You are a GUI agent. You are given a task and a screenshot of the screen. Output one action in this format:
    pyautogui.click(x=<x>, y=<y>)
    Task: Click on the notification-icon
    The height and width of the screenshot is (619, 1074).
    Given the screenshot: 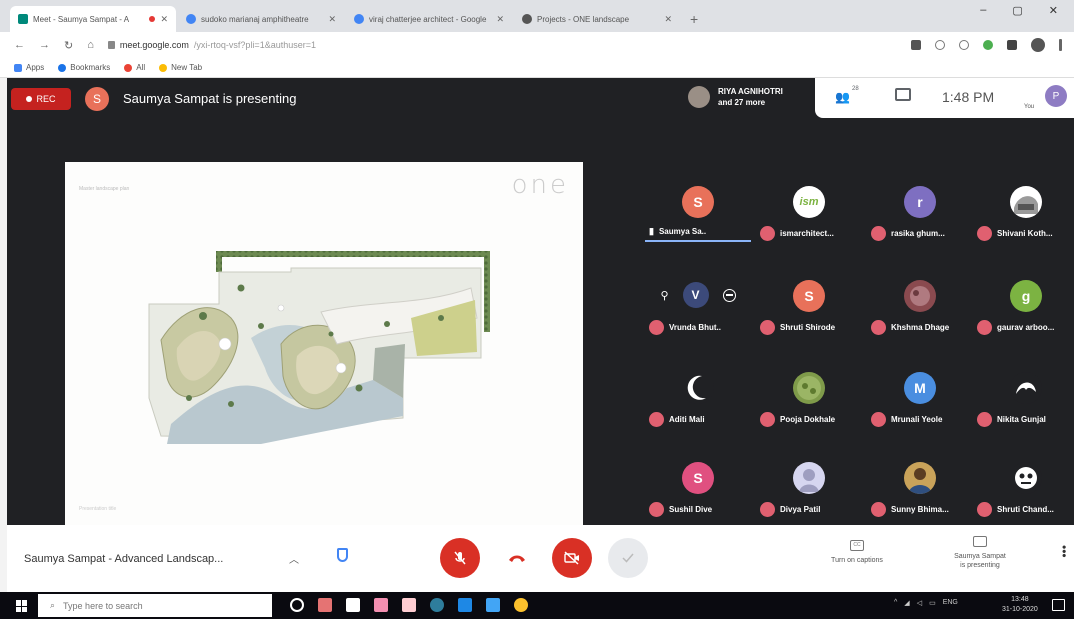 What is the action you would take?
    pyautogui.click(x=1058, y=605)
    